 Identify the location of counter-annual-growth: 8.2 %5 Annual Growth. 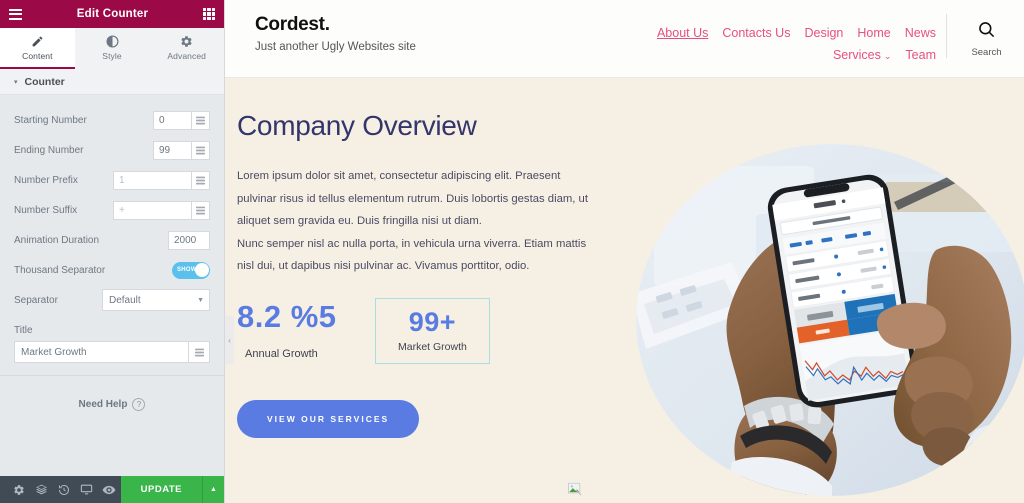
(302, 329).